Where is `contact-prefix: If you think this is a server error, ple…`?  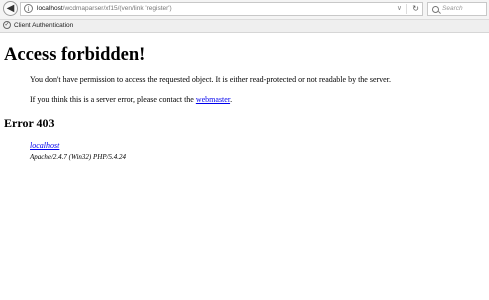
contact-prefix: If you think this is a server error, ple… is located at coordinates (113, 99).